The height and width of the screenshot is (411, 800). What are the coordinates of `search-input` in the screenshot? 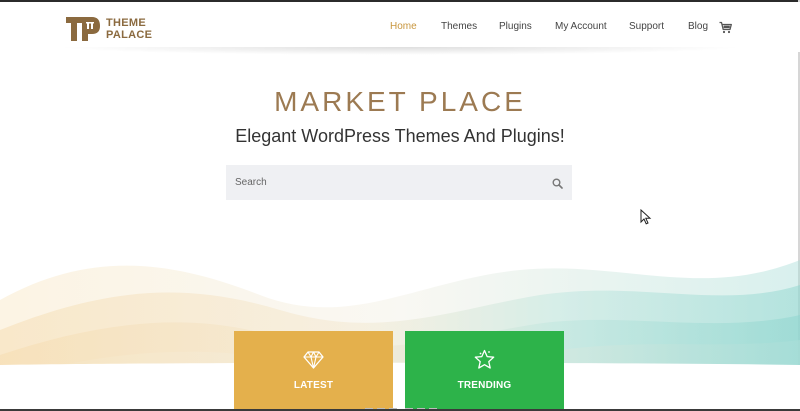 It's located at (381, 182).